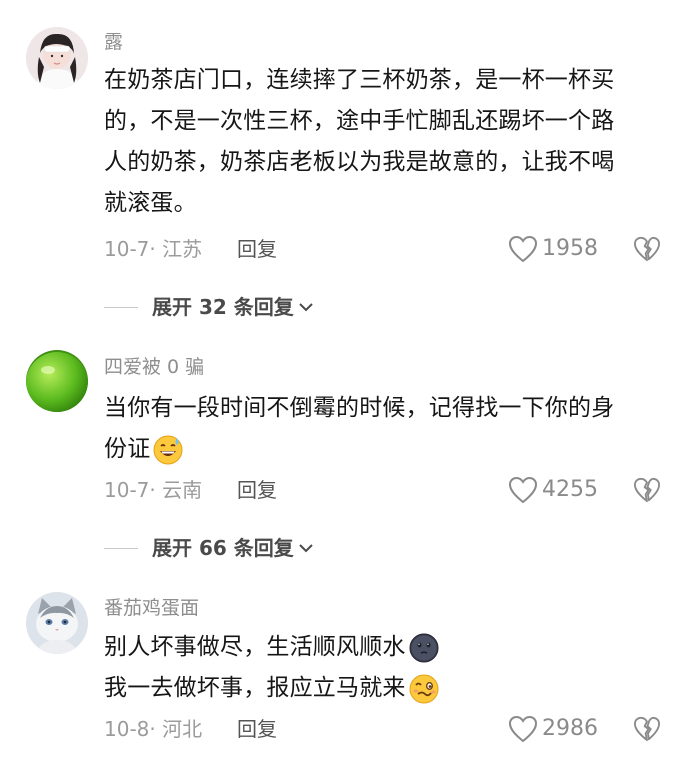 This screenshot has height=763, width=690. I want to click on dark-face-emoji, so click(424, 647).